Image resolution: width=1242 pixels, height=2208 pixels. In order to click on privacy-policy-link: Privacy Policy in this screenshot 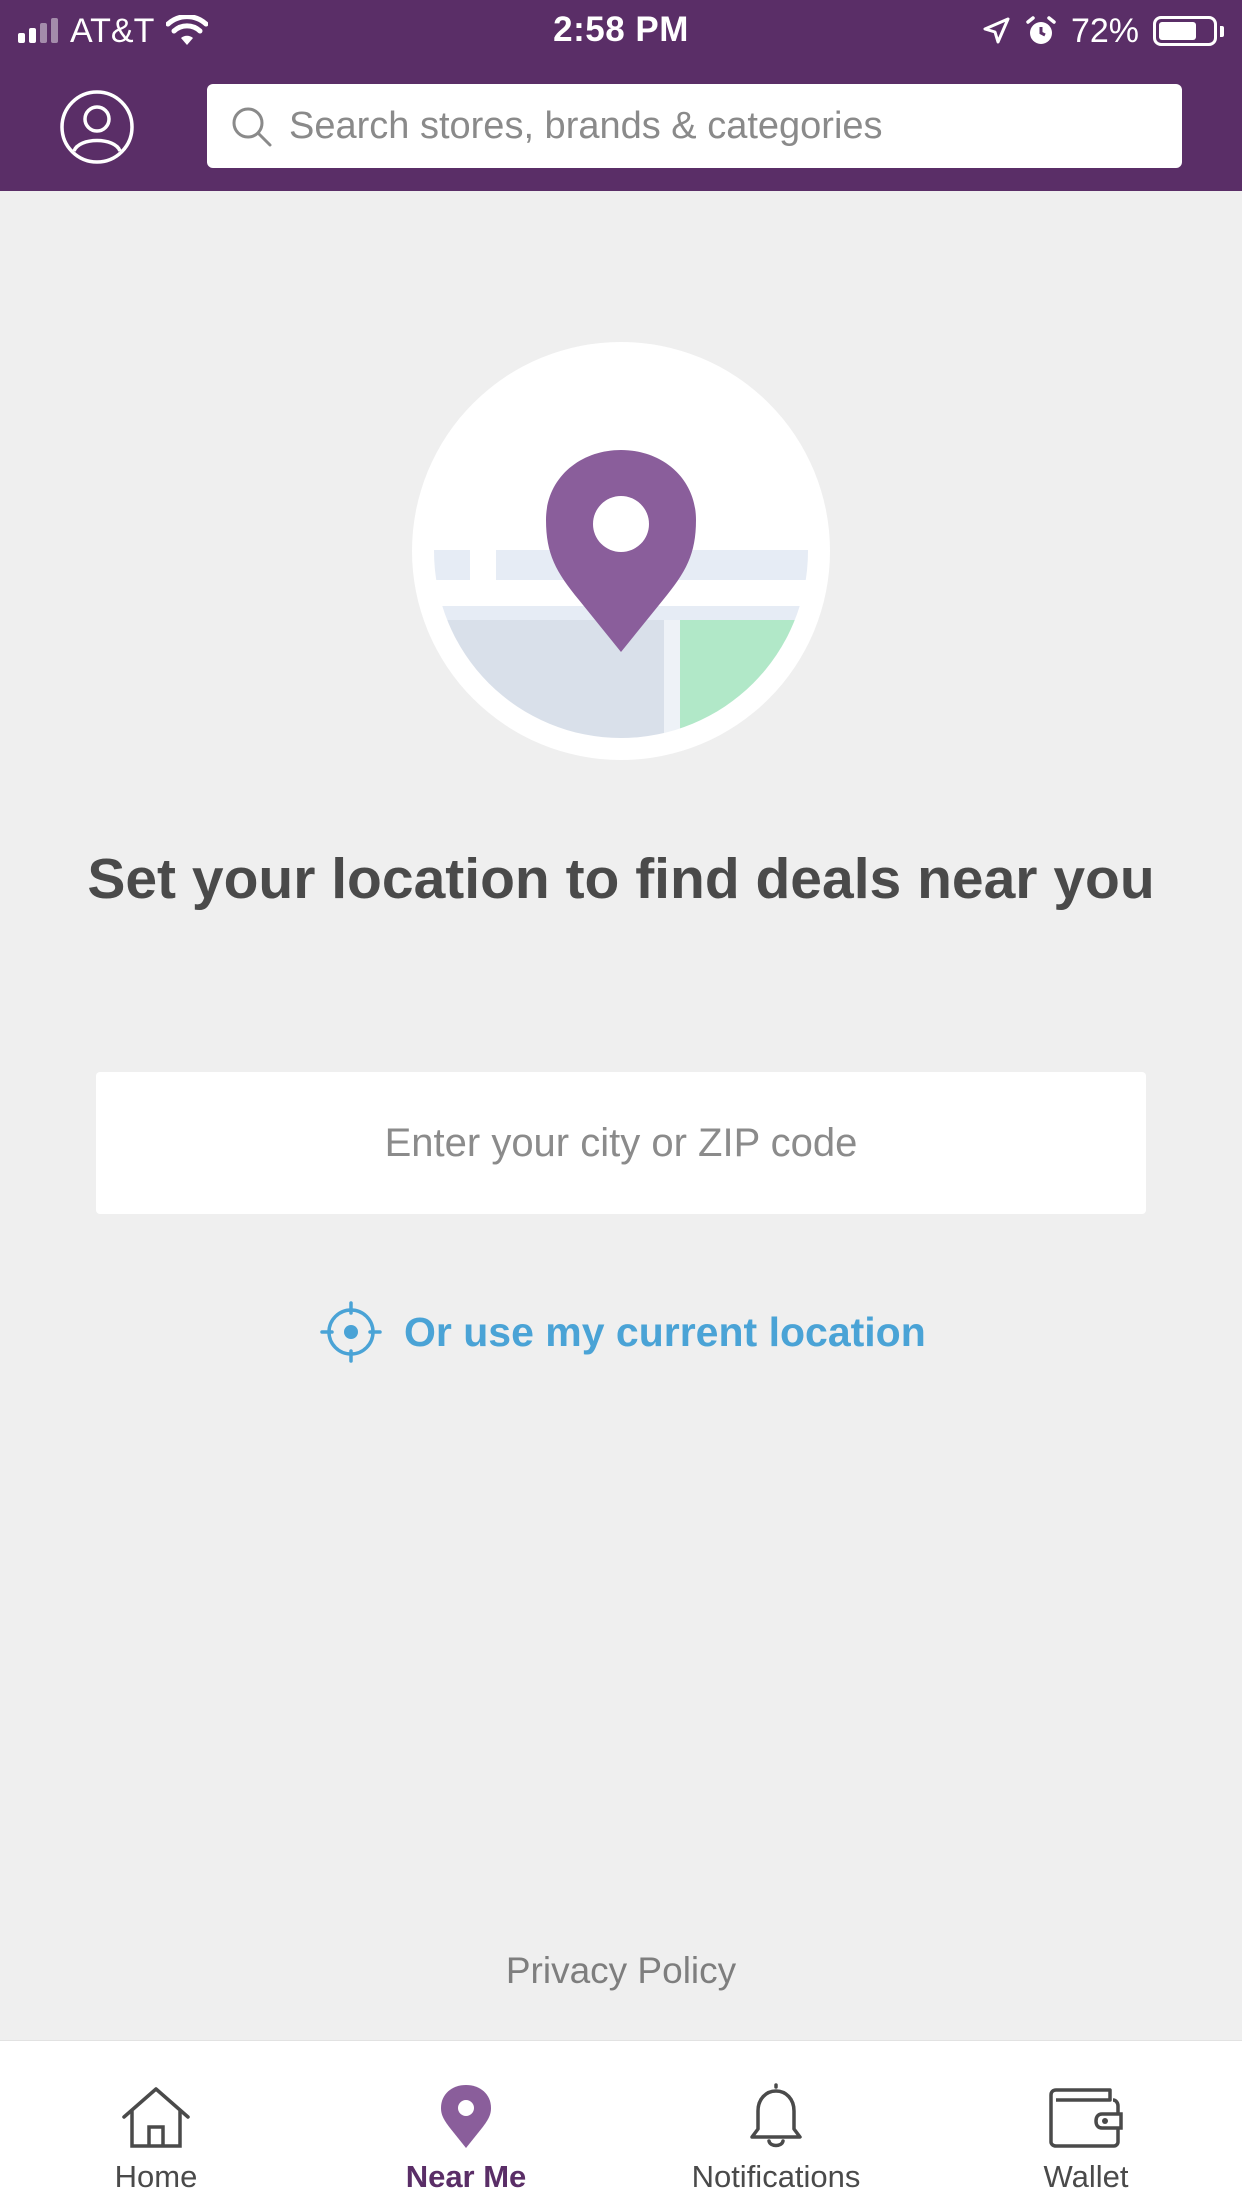, I will do `click(621, 1971)`.